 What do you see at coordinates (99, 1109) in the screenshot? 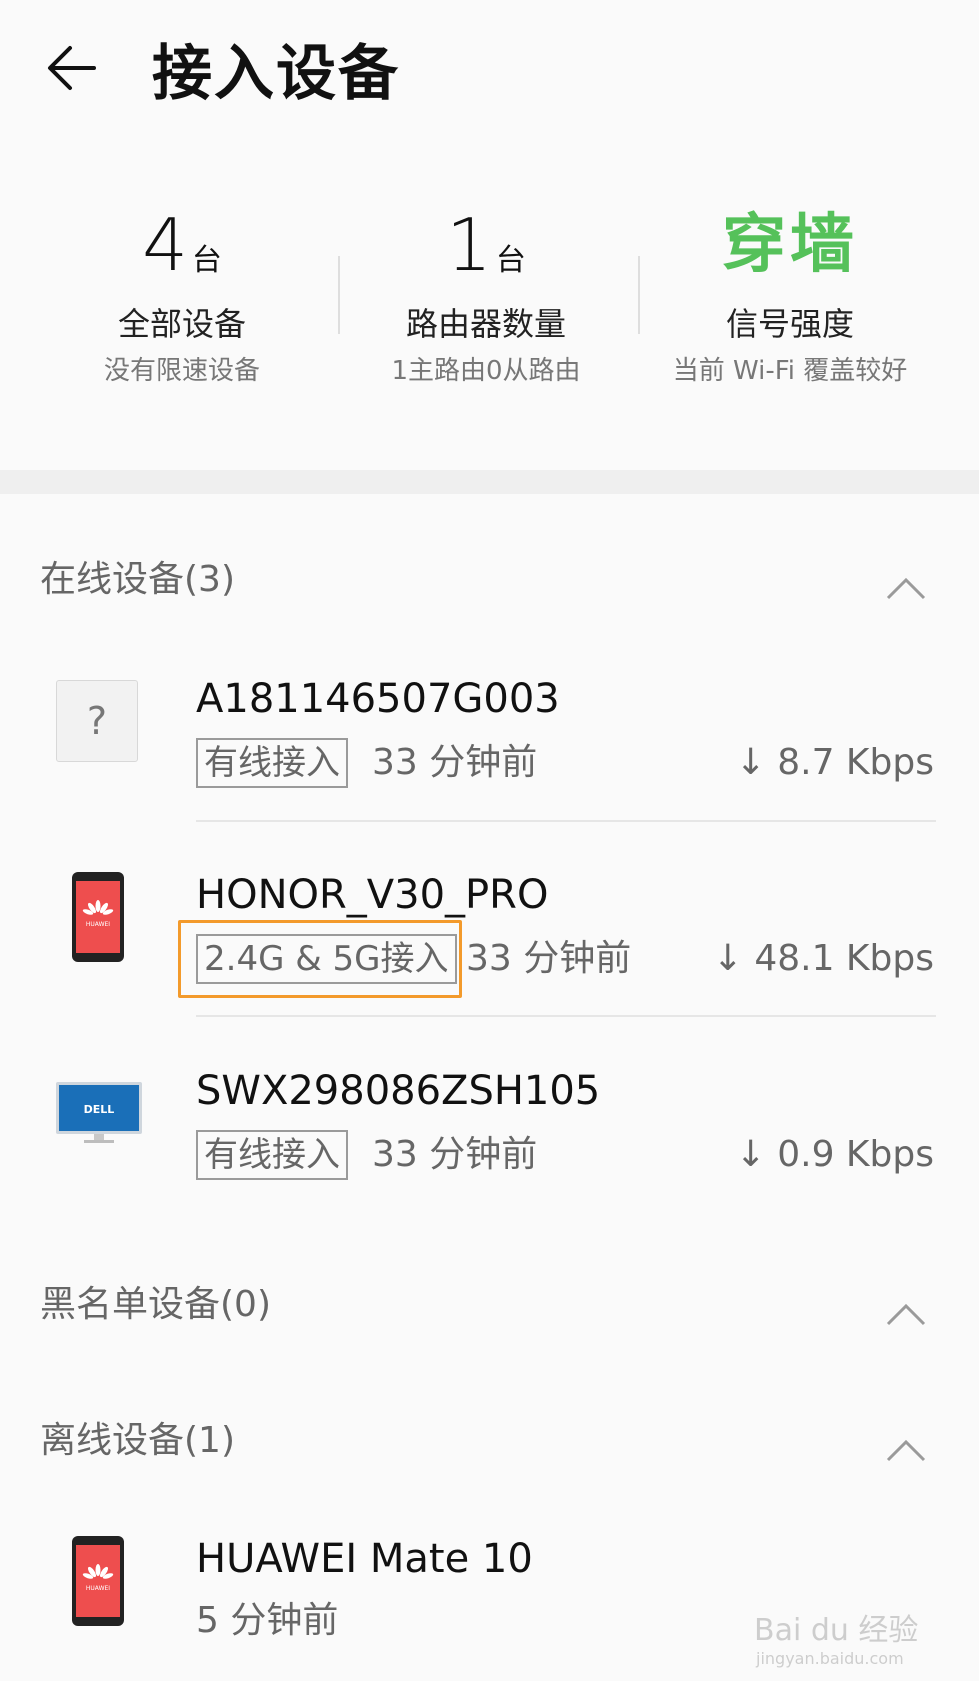
I see `svg-text: DELL` at bounding box center [99, 1109].